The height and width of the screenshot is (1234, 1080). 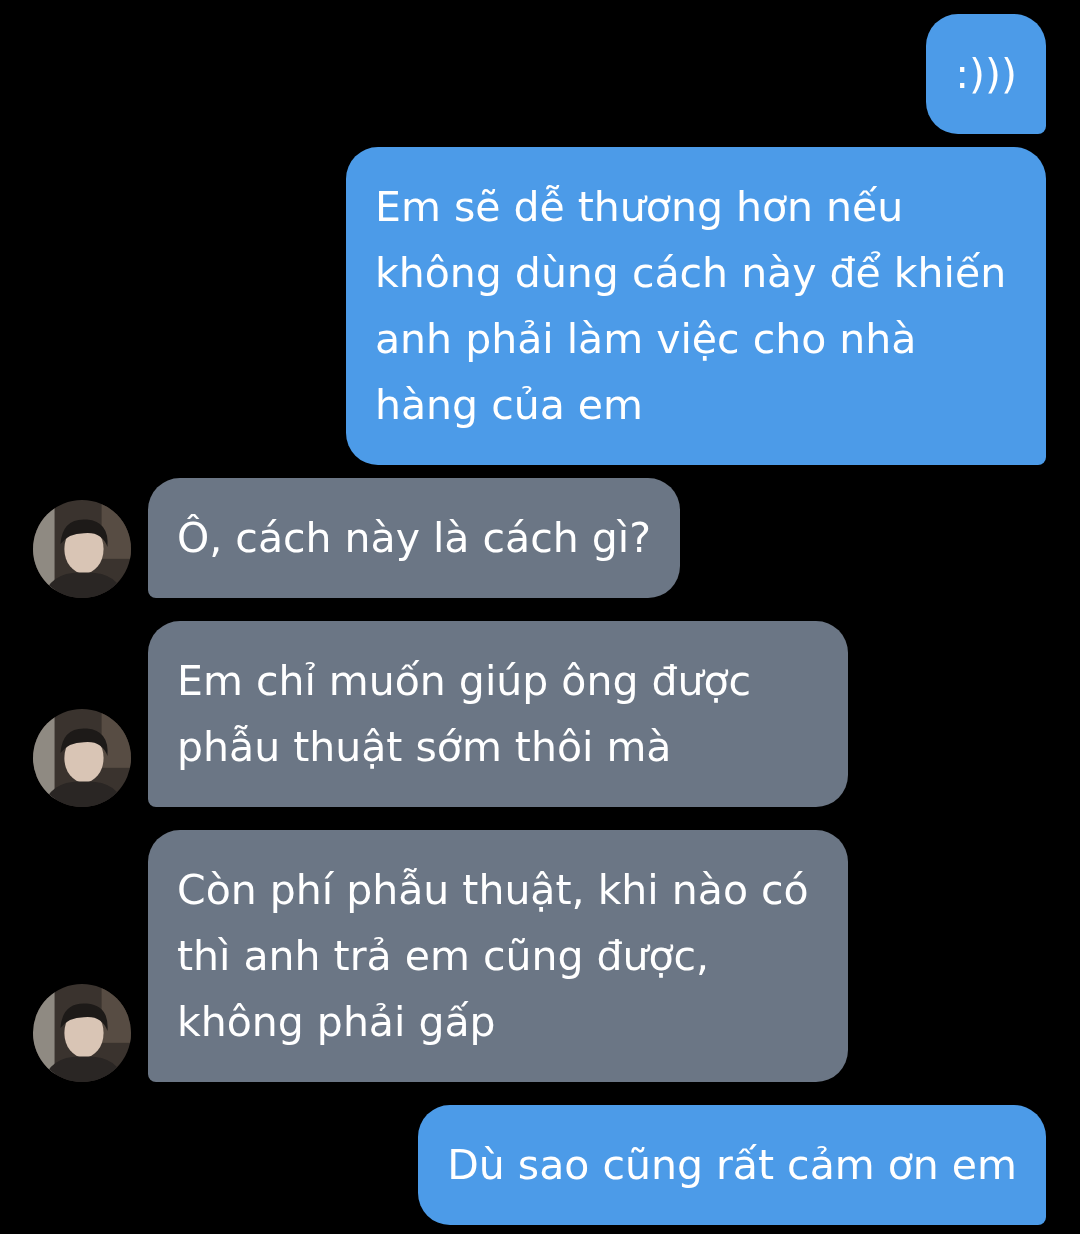 What do you see at coordinates (986, 74) in the screenshot?
I see `message-bubble: :)))` at bounding box center [986, 74].